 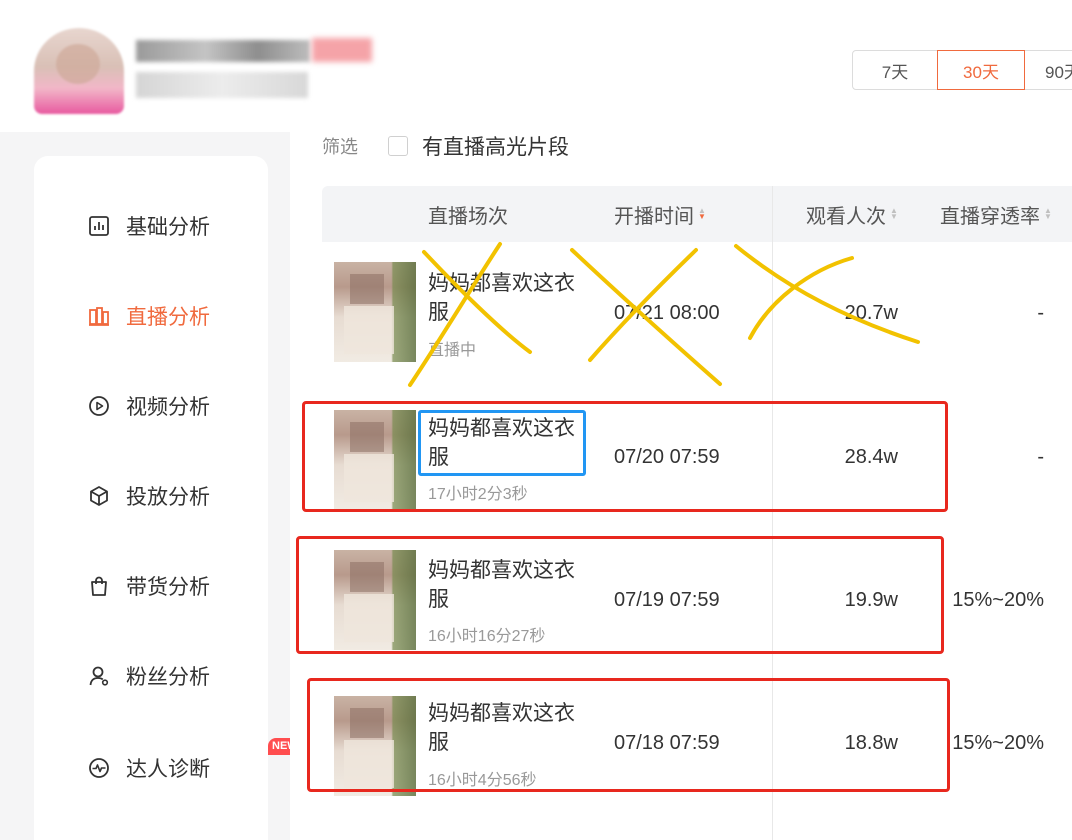 I want to click on account-tag-blurred, so click(x=342, y=50).